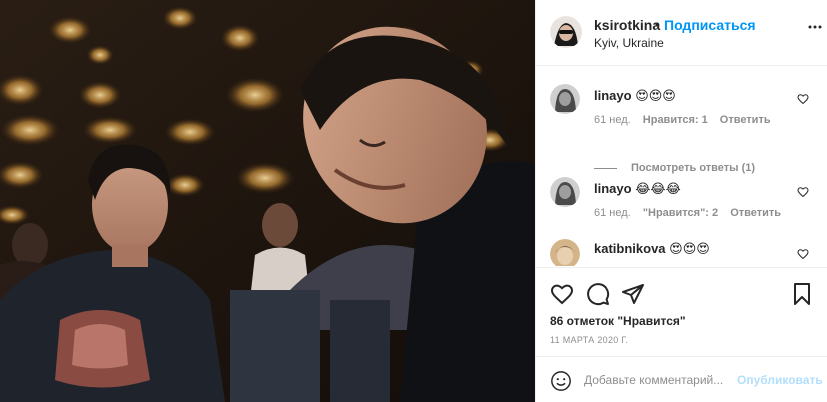 Image resolution: width=827 pixels, height=402 pixels. I want to click on view-replies-button: Посмотреть ответы (1), so click(674, 168).